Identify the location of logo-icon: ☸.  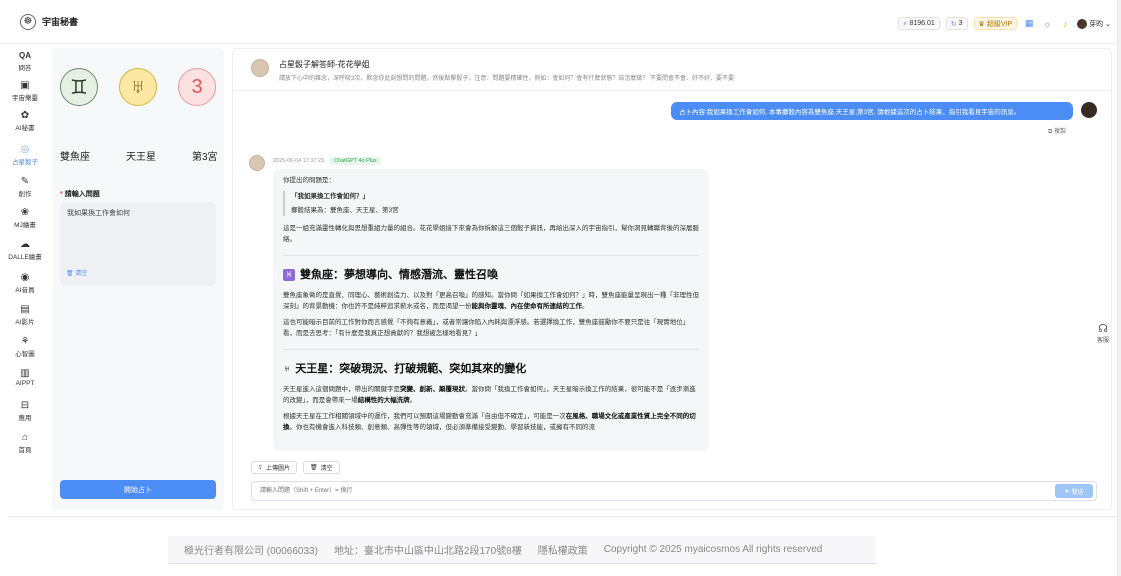
(28, 21).